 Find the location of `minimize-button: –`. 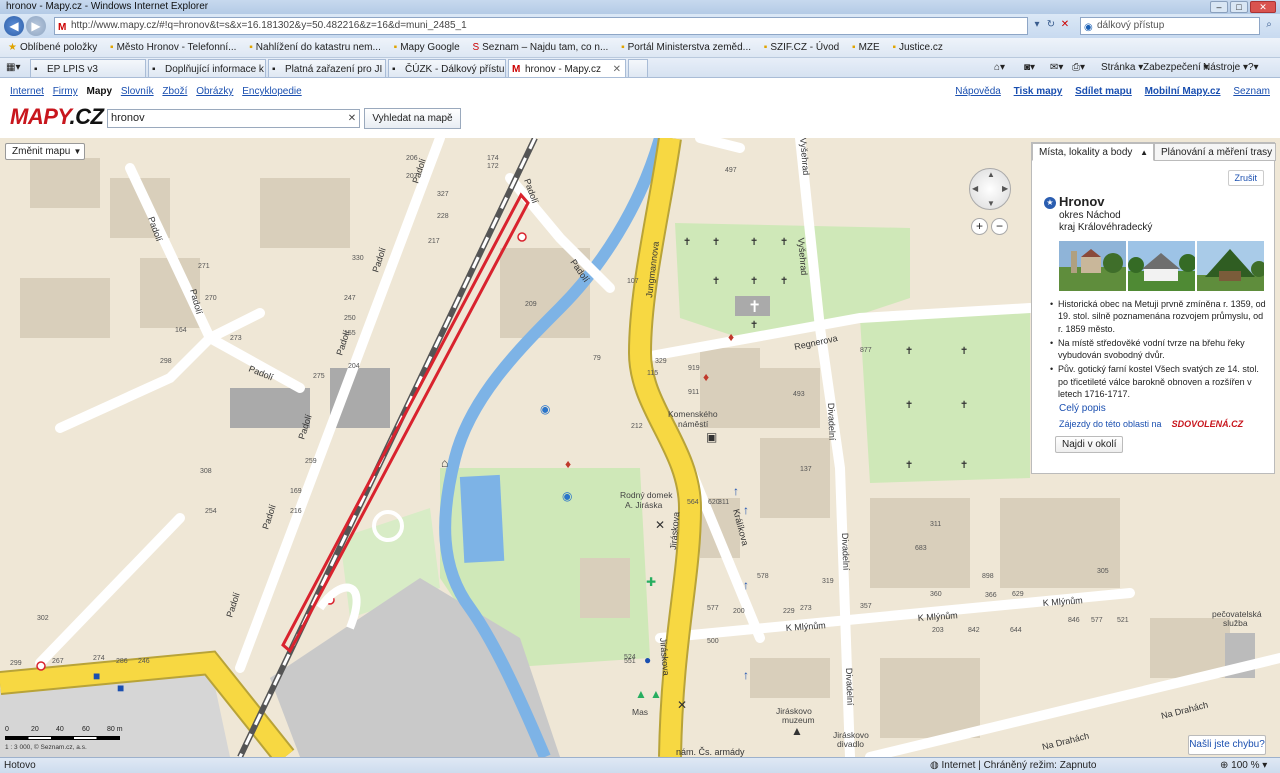

minimize-button: – is located at coordinates (1219, 7).